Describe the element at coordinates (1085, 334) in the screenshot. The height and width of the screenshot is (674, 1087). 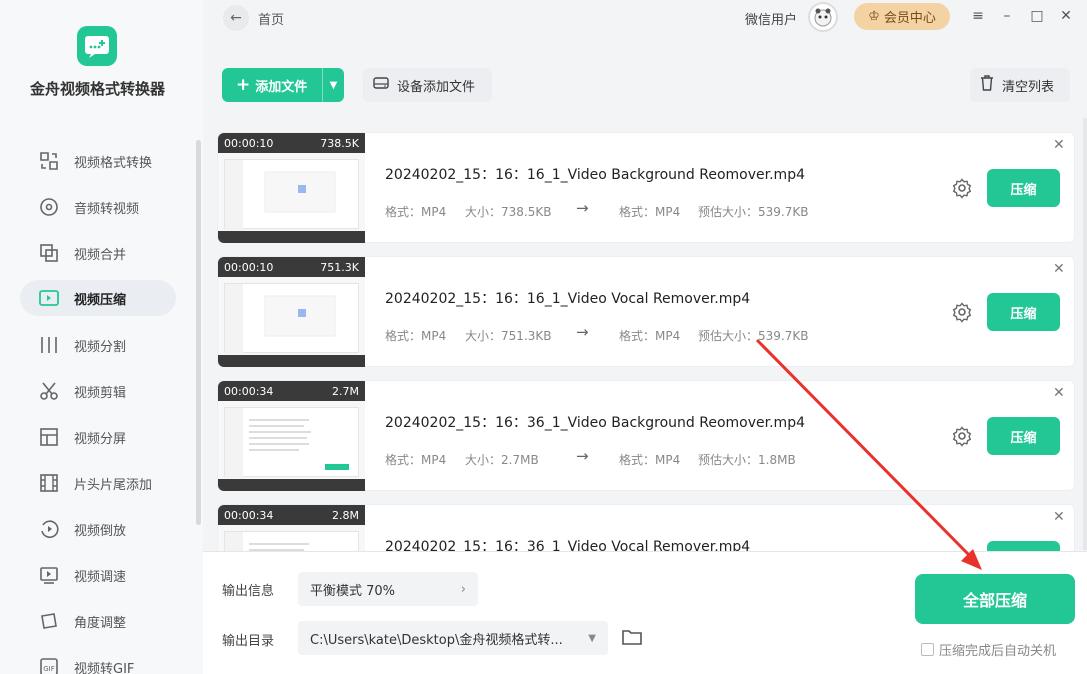
I see `file-list-scrollbar` at that location.